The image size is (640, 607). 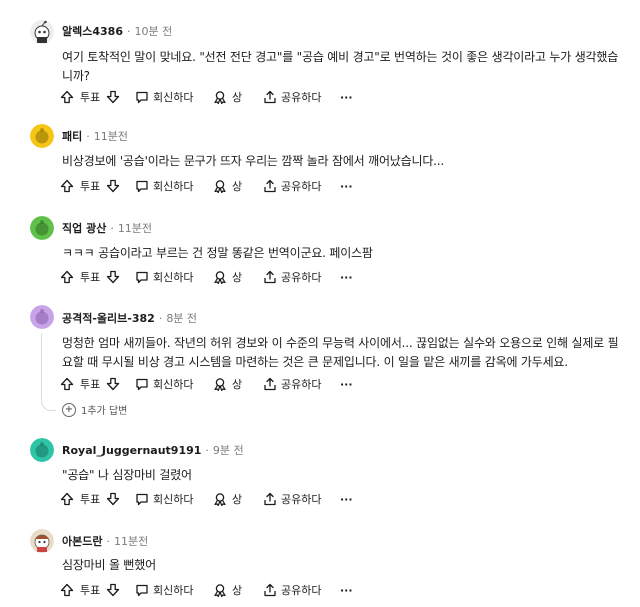 I want to click on more-replies-button: + 1추가 답변, so click(x=94, y=409).